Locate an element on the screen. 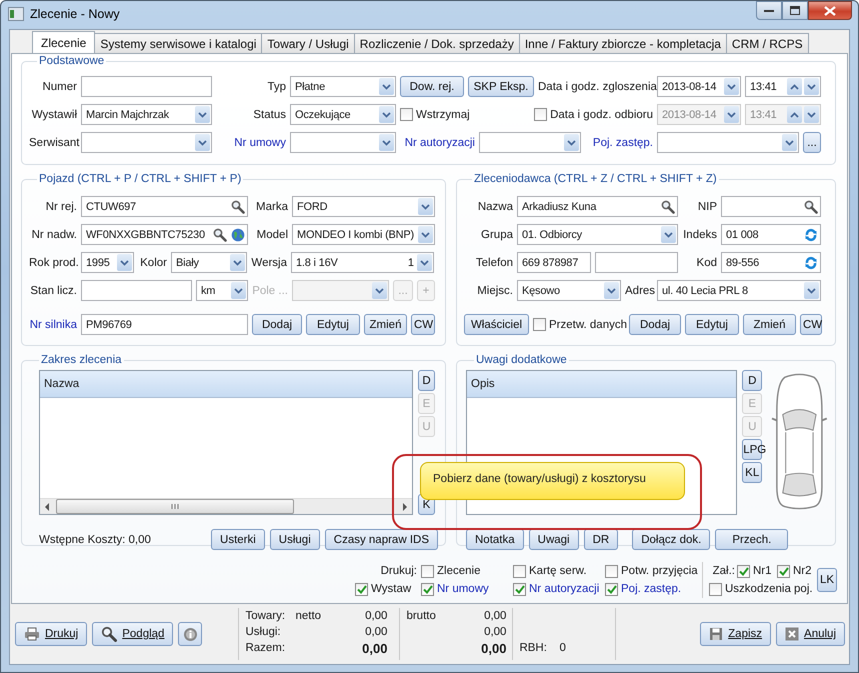 The width and height of the screenshot is (859, 673). button: DR is located at coordinates (601, 539).